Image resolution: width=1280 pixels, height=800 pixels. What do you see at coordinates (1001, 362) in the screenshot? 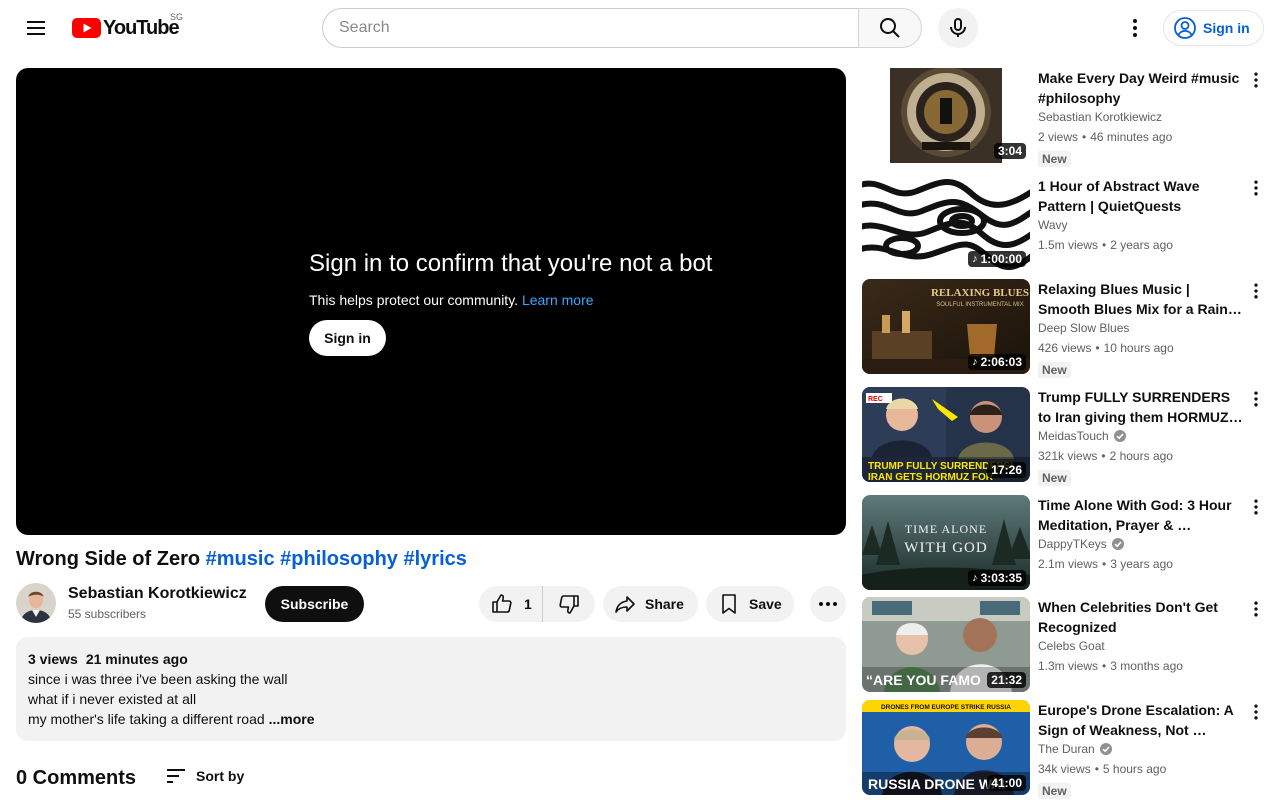
I see `duration-text: 2:06:03` at bounding box center [1001, 362].